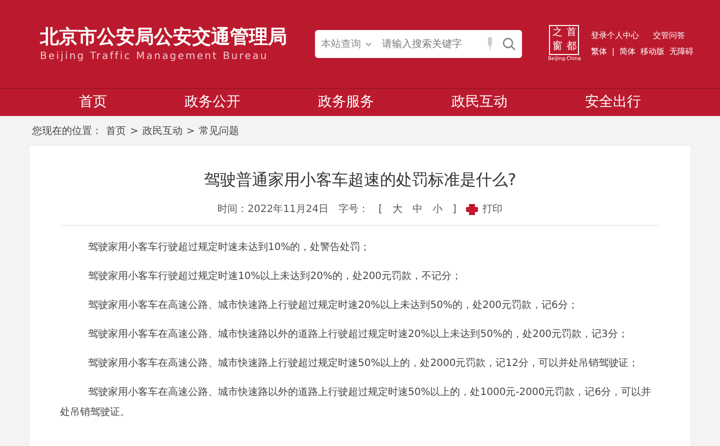 This screenshot has height=446, width=720. What do you see at coordinates (162, 131) in the screenshot?
I see `breadcrumb-link: 政民互动` at bounding box center [162, 131].